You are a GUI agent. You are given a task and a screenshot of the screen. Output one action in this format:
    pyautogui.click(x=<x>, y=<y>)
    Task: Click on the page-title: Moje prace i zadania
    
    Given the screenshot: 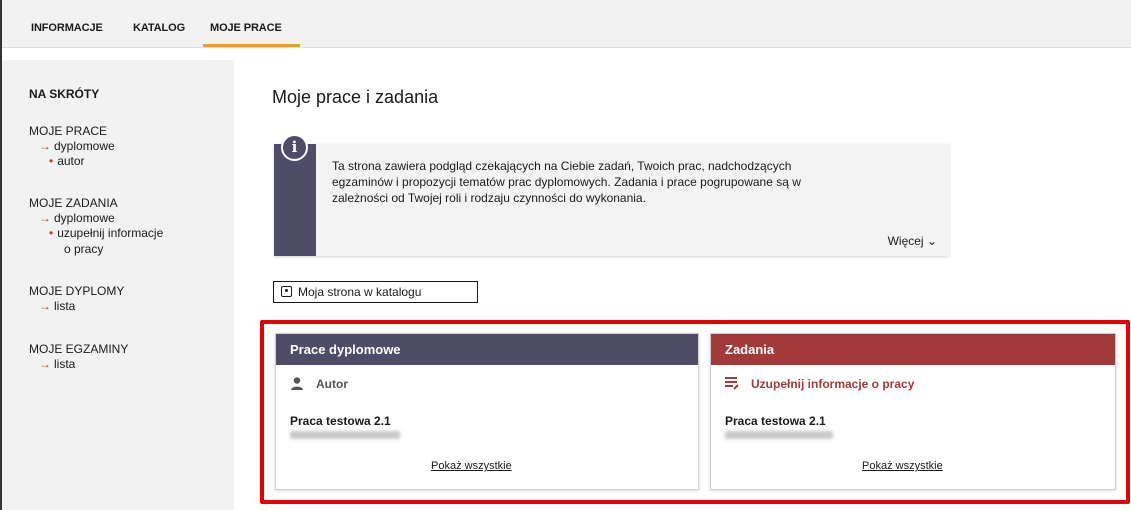 What is the action you would take?
    pyautogui.click(x=355, y=97)
    